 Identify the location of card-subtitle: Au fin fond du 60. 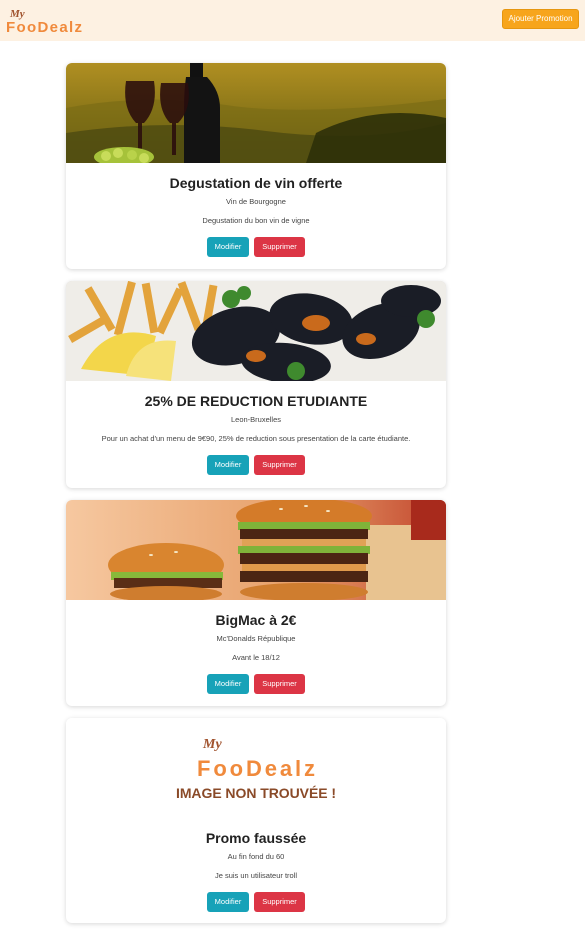
(256, 856).